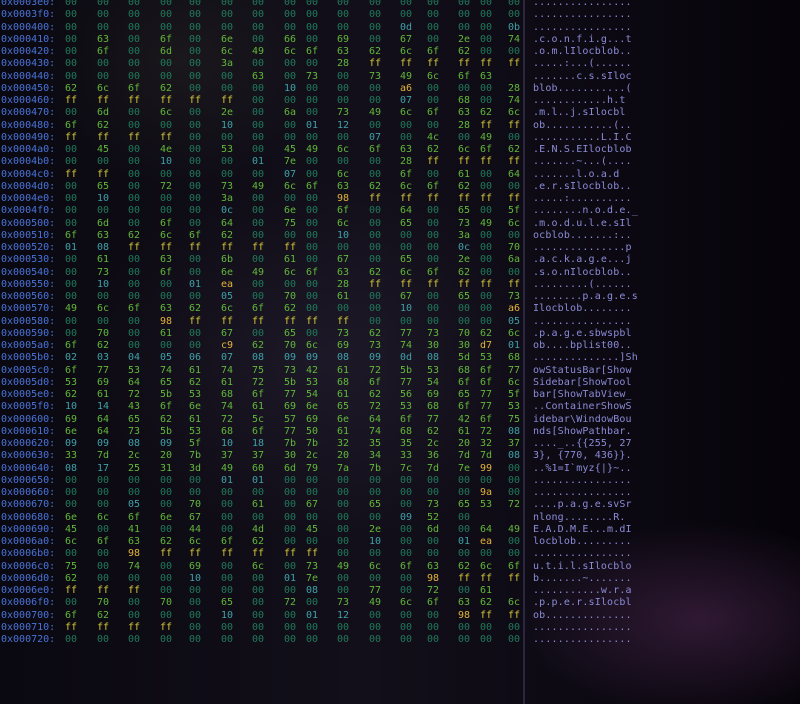  What do you see at coordinates (486, 394) in the screenshot?
I see `hex-byte: 77` at bounding box center [486, 394].